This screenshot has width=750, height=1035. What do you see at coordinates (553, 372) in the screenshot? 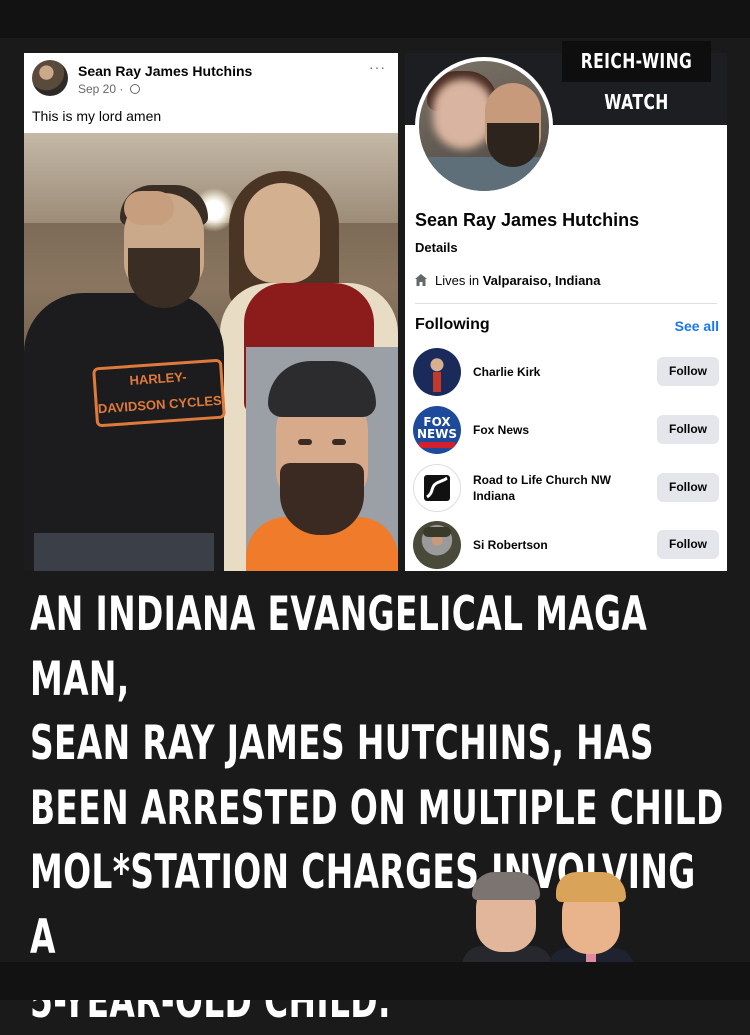
I see `following-name: Charlie Kirk` at bounding box center [553, 372].